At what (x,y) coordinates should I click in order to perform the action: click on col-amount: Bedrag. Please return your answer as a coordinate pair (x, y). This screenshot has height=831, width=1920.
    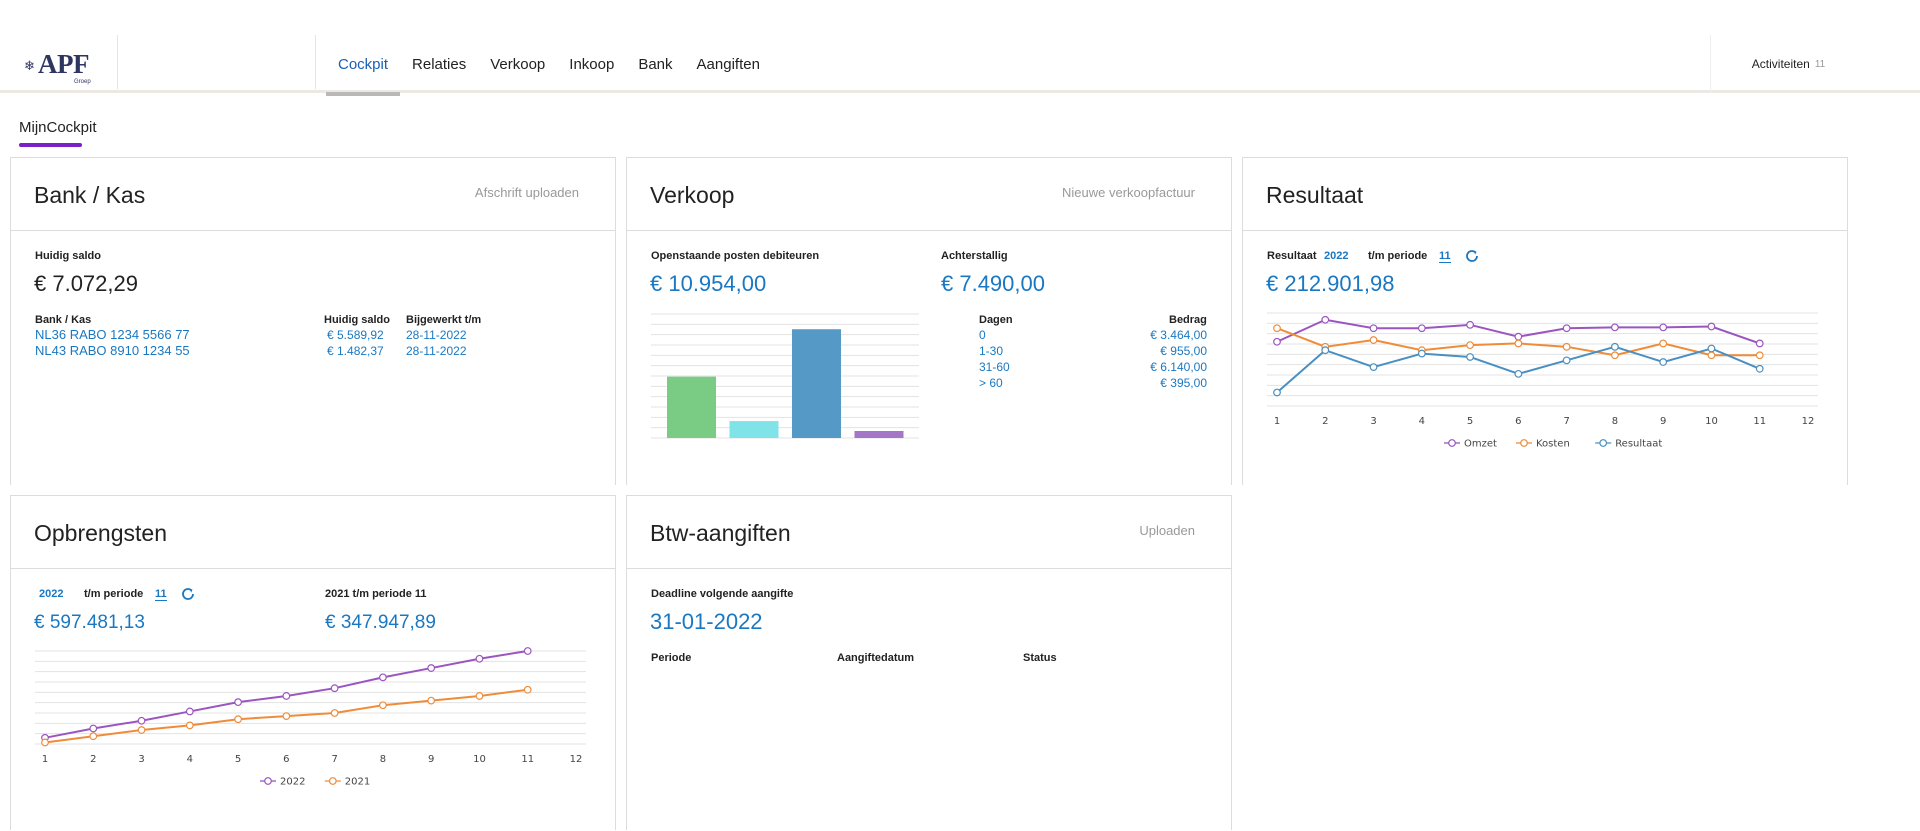
    Looking at the image, I should click on (1188, 320).